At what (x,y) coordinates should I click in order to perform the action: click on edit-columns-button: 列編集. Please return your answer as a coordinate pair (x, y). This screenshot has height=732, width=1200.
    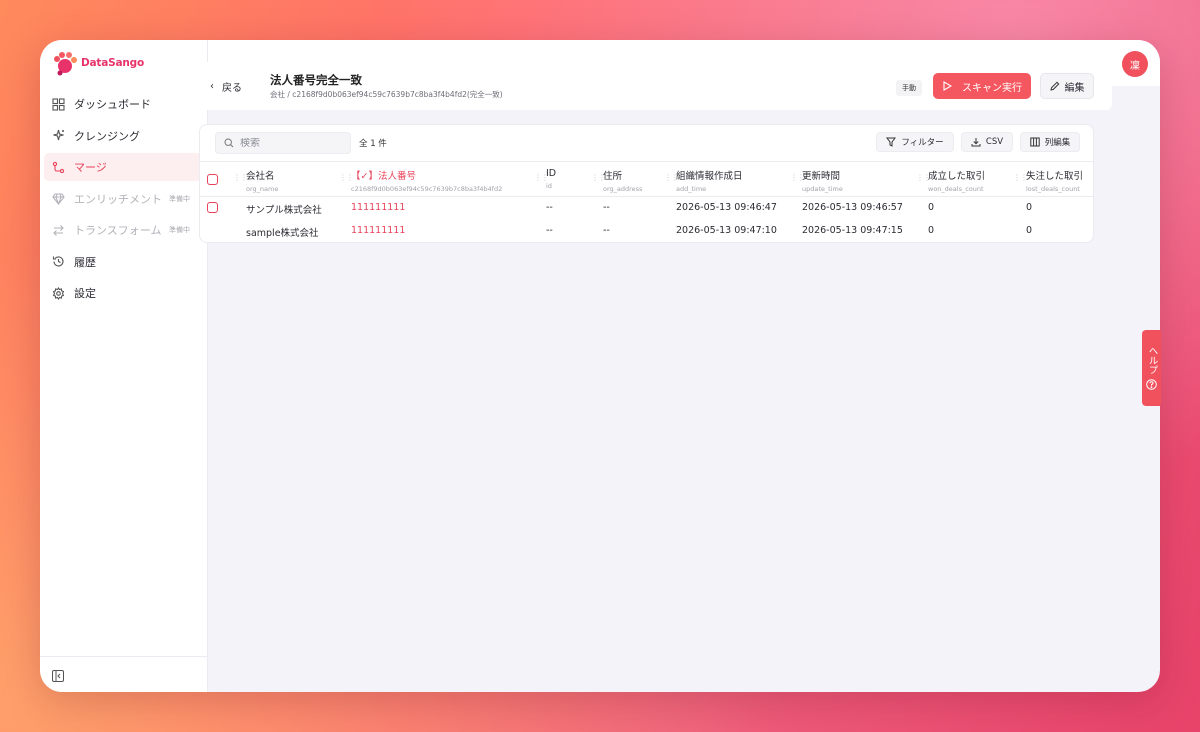
    Looking at the image, I should click on (1050, 142).